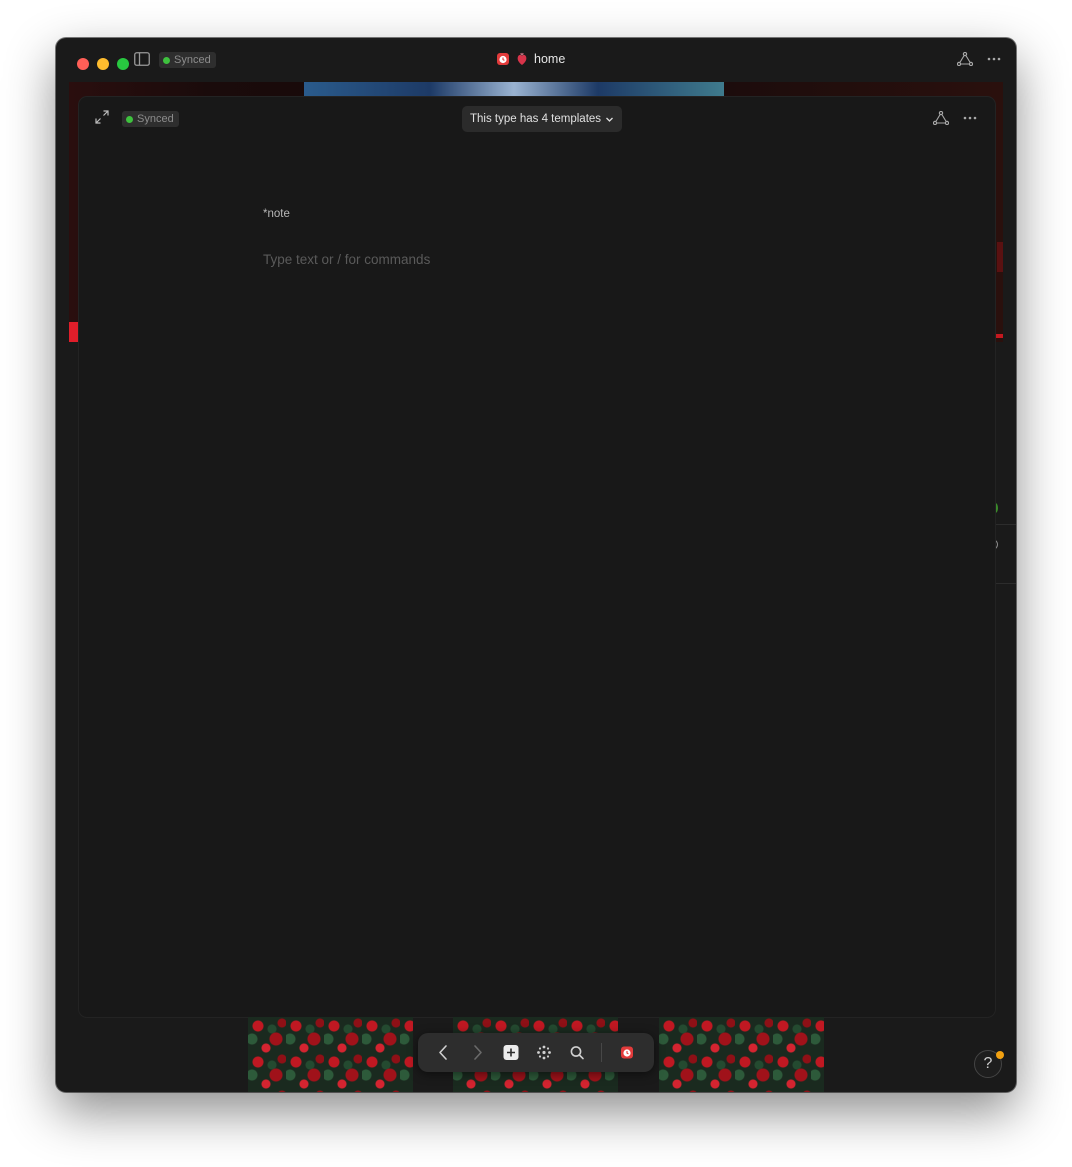 Image resolution: width=1072 pixels, height=1167 pixels. What do you see at coordinates (346, 259) in the screenshot?
I see `editor-input: Type text or / for commands` at bounding box center [346, 259].